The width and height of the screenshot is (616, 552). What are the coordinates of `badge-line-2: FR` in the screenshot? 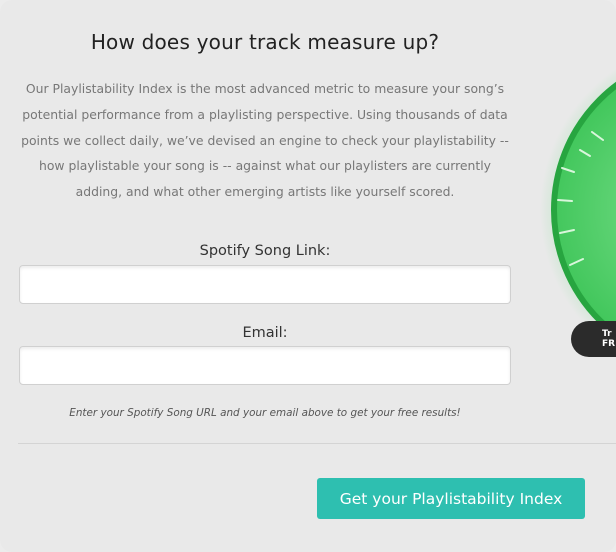 It's located at (609, 344).